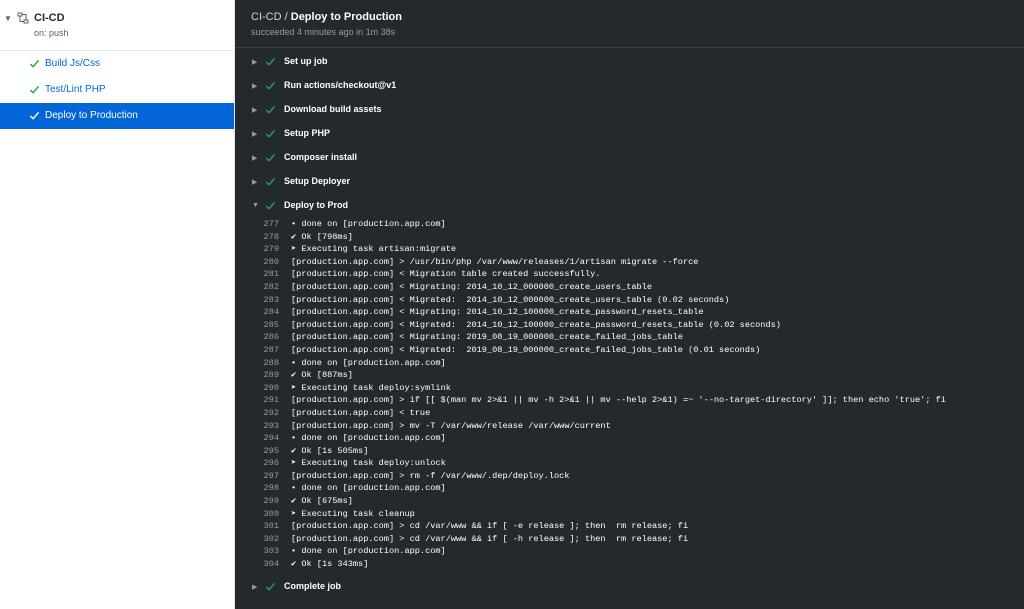  What do you see at coordinates (73, 63) in the screenshot?
I see `job-label: Build Js/Css` at bounding box center [73, 63].